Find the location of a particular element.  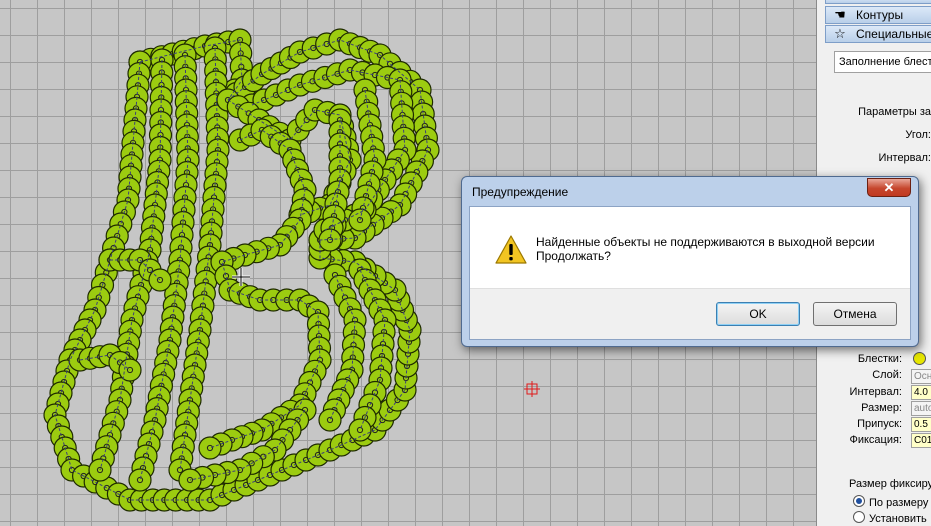

allowance-field: 0.5 is located at coordinates (921, 424).